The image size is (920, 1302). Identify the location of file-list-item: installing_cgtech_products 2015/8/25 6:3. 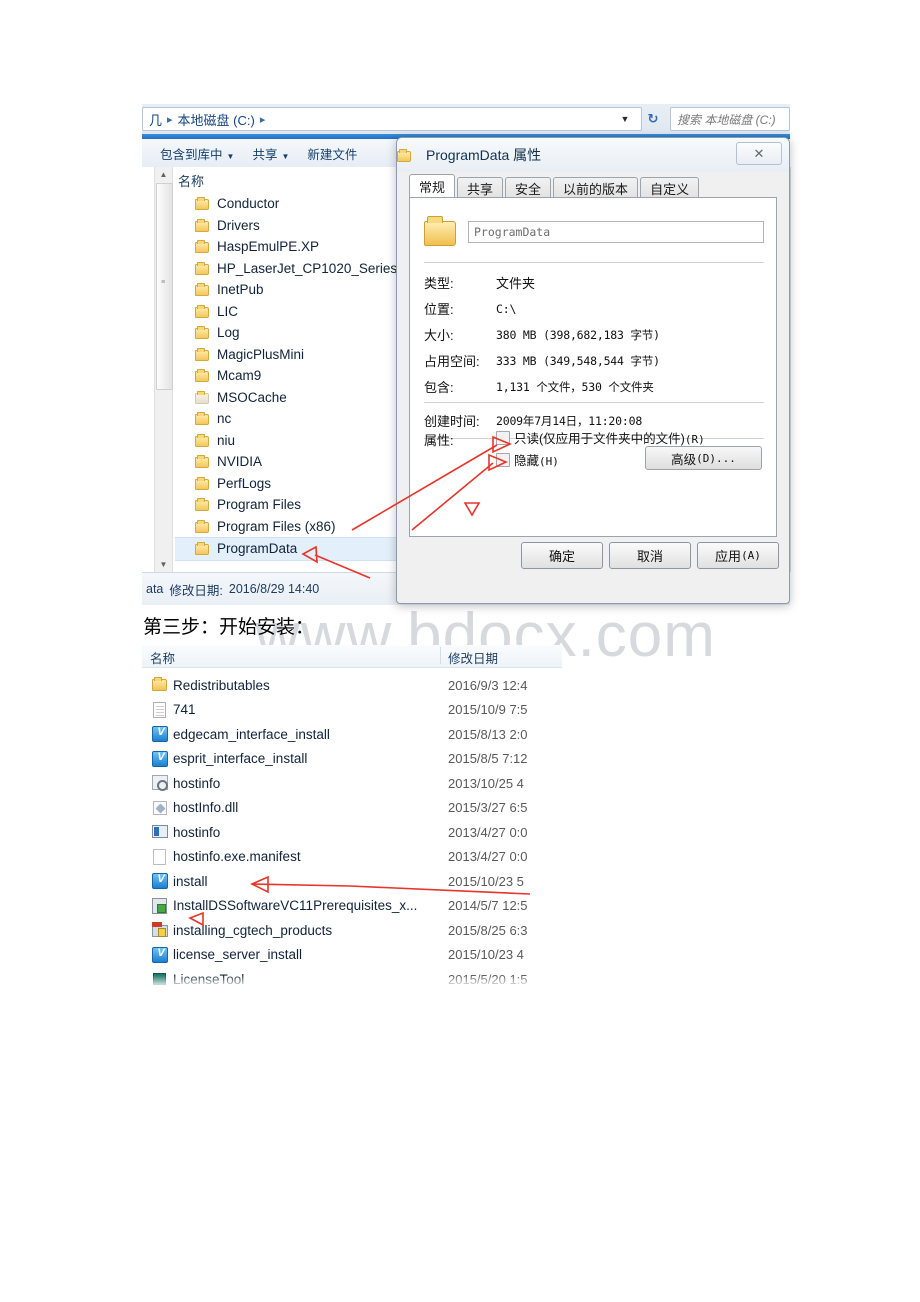
(352, 930).